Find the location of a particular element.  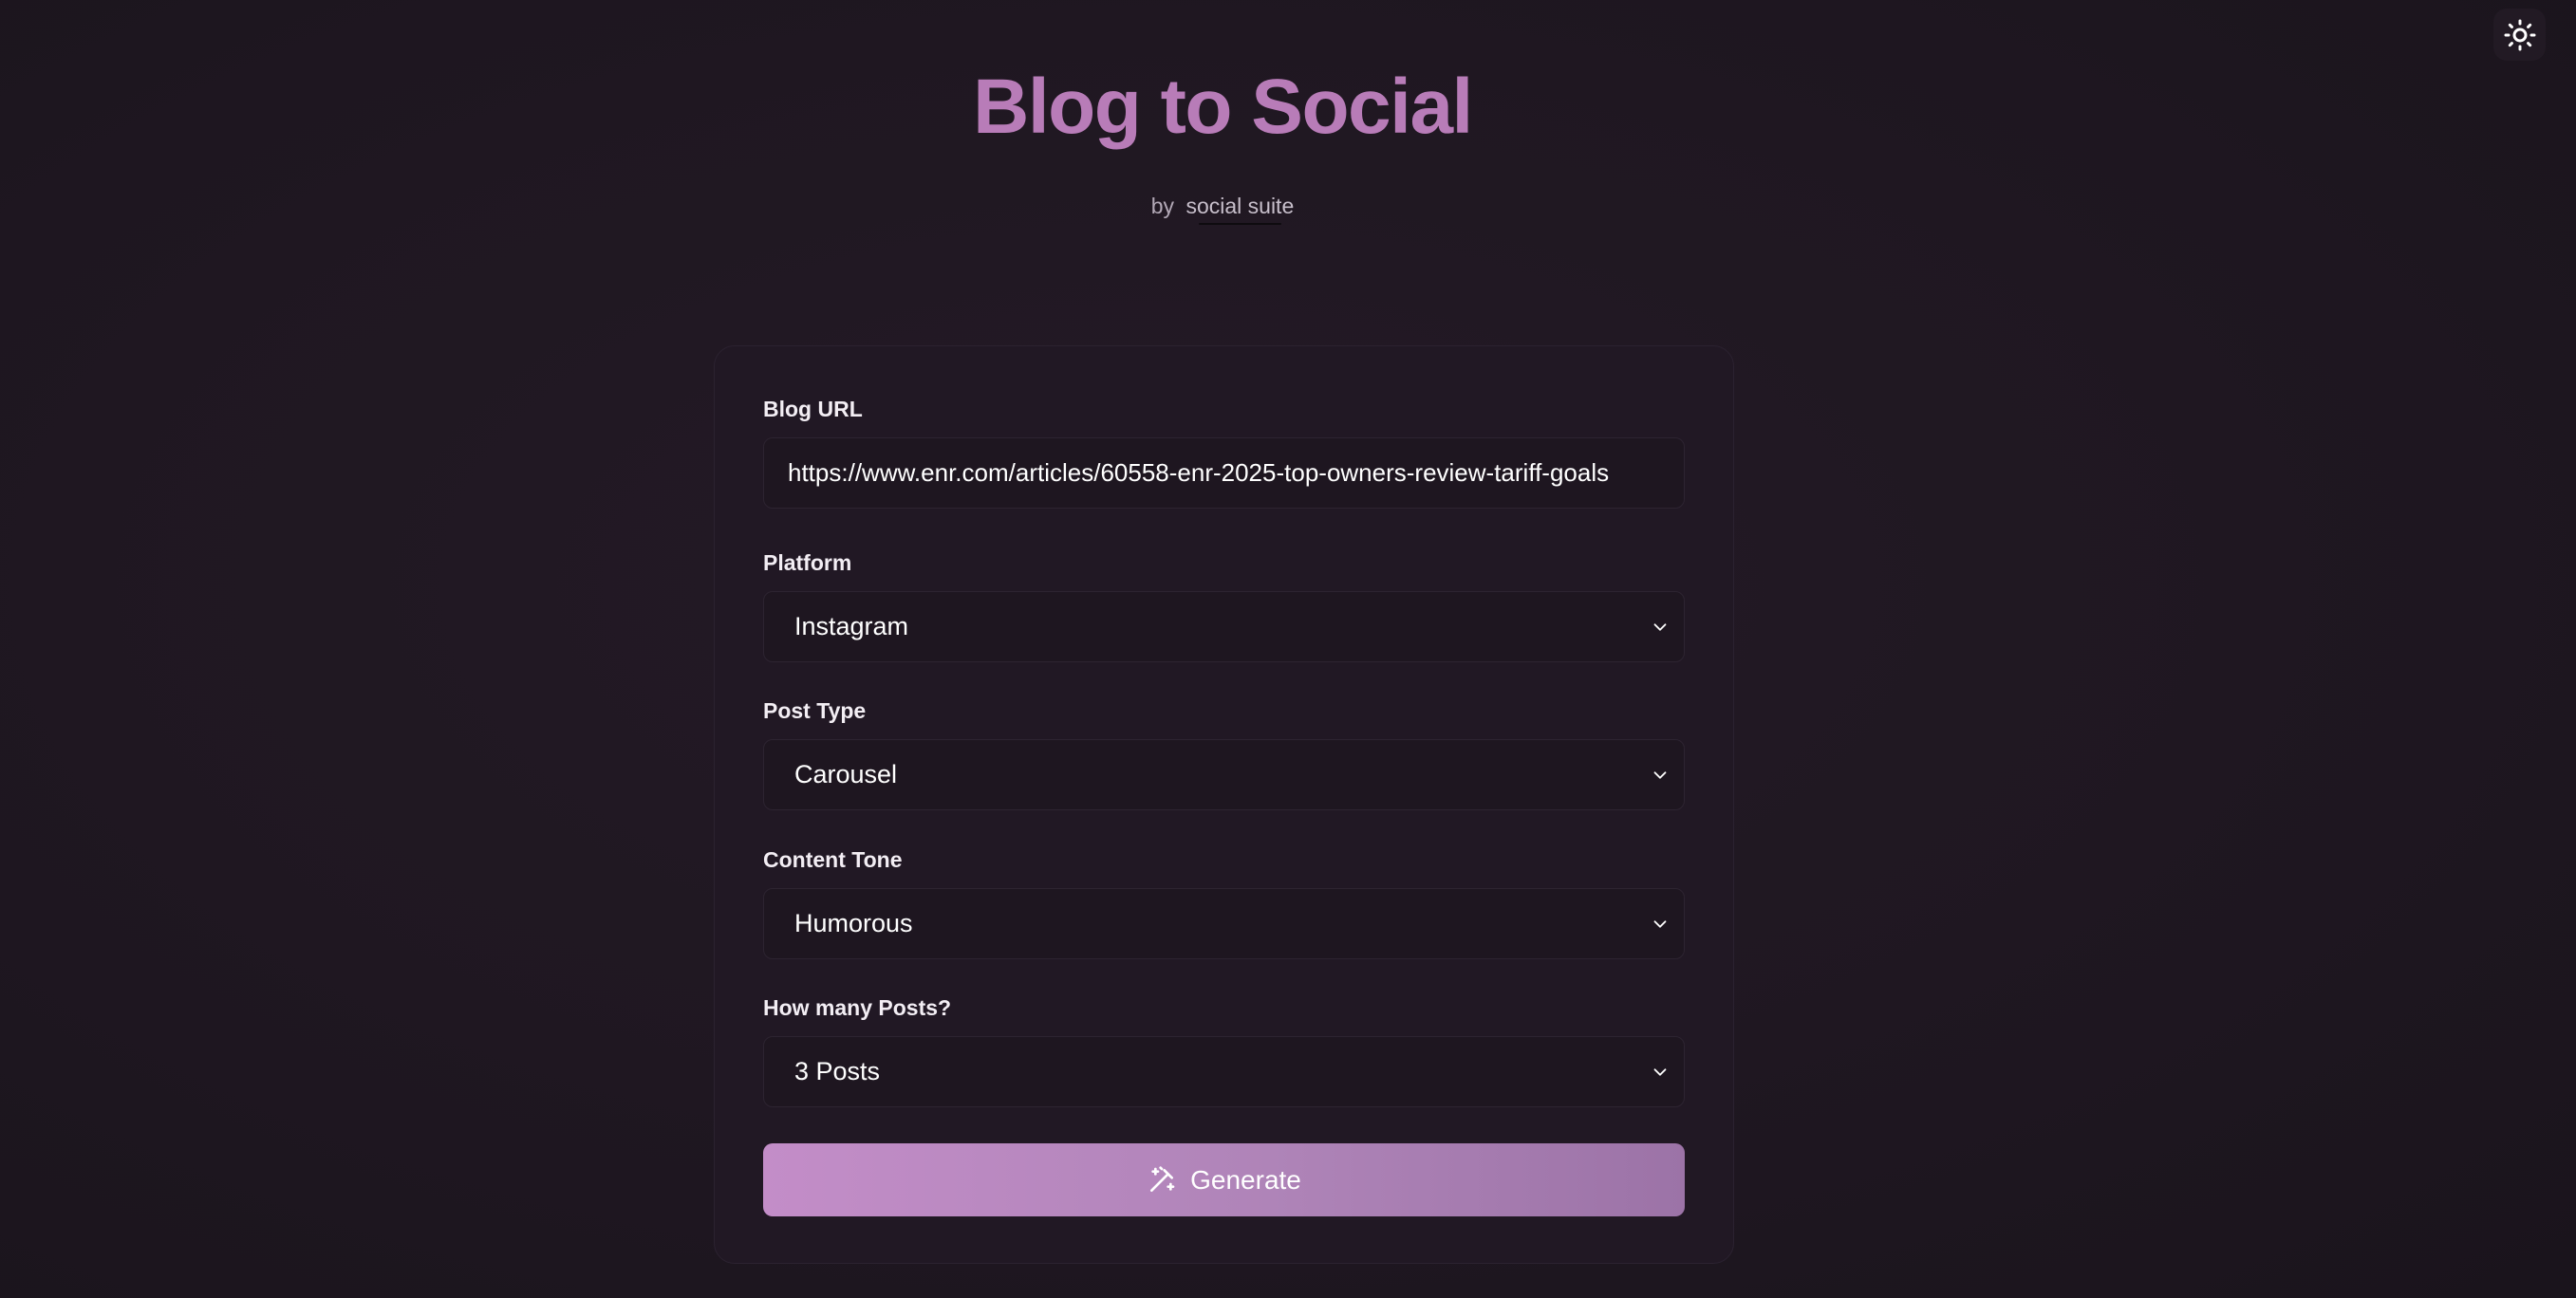

page-title: Blog to Social is located at coordinates (1223, 107).